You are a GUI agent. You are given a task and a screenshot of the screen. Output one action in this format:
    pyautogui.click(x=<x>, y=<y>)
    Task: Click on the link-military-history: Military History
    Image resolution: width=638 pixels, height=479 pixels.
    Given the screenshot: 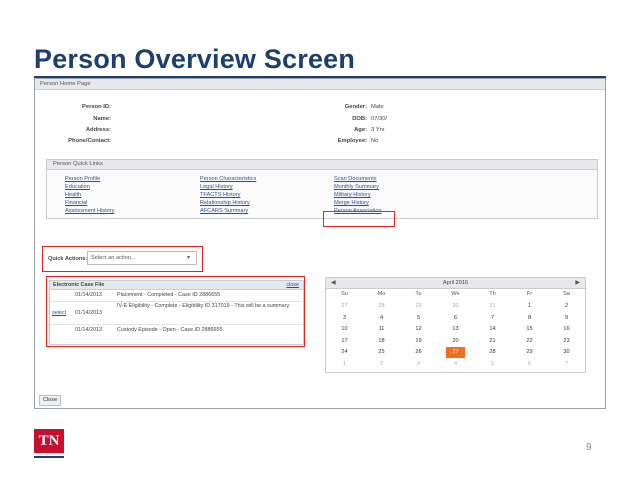 What is the action you would take?
    pyautogui.click(x=352, y=195)
    